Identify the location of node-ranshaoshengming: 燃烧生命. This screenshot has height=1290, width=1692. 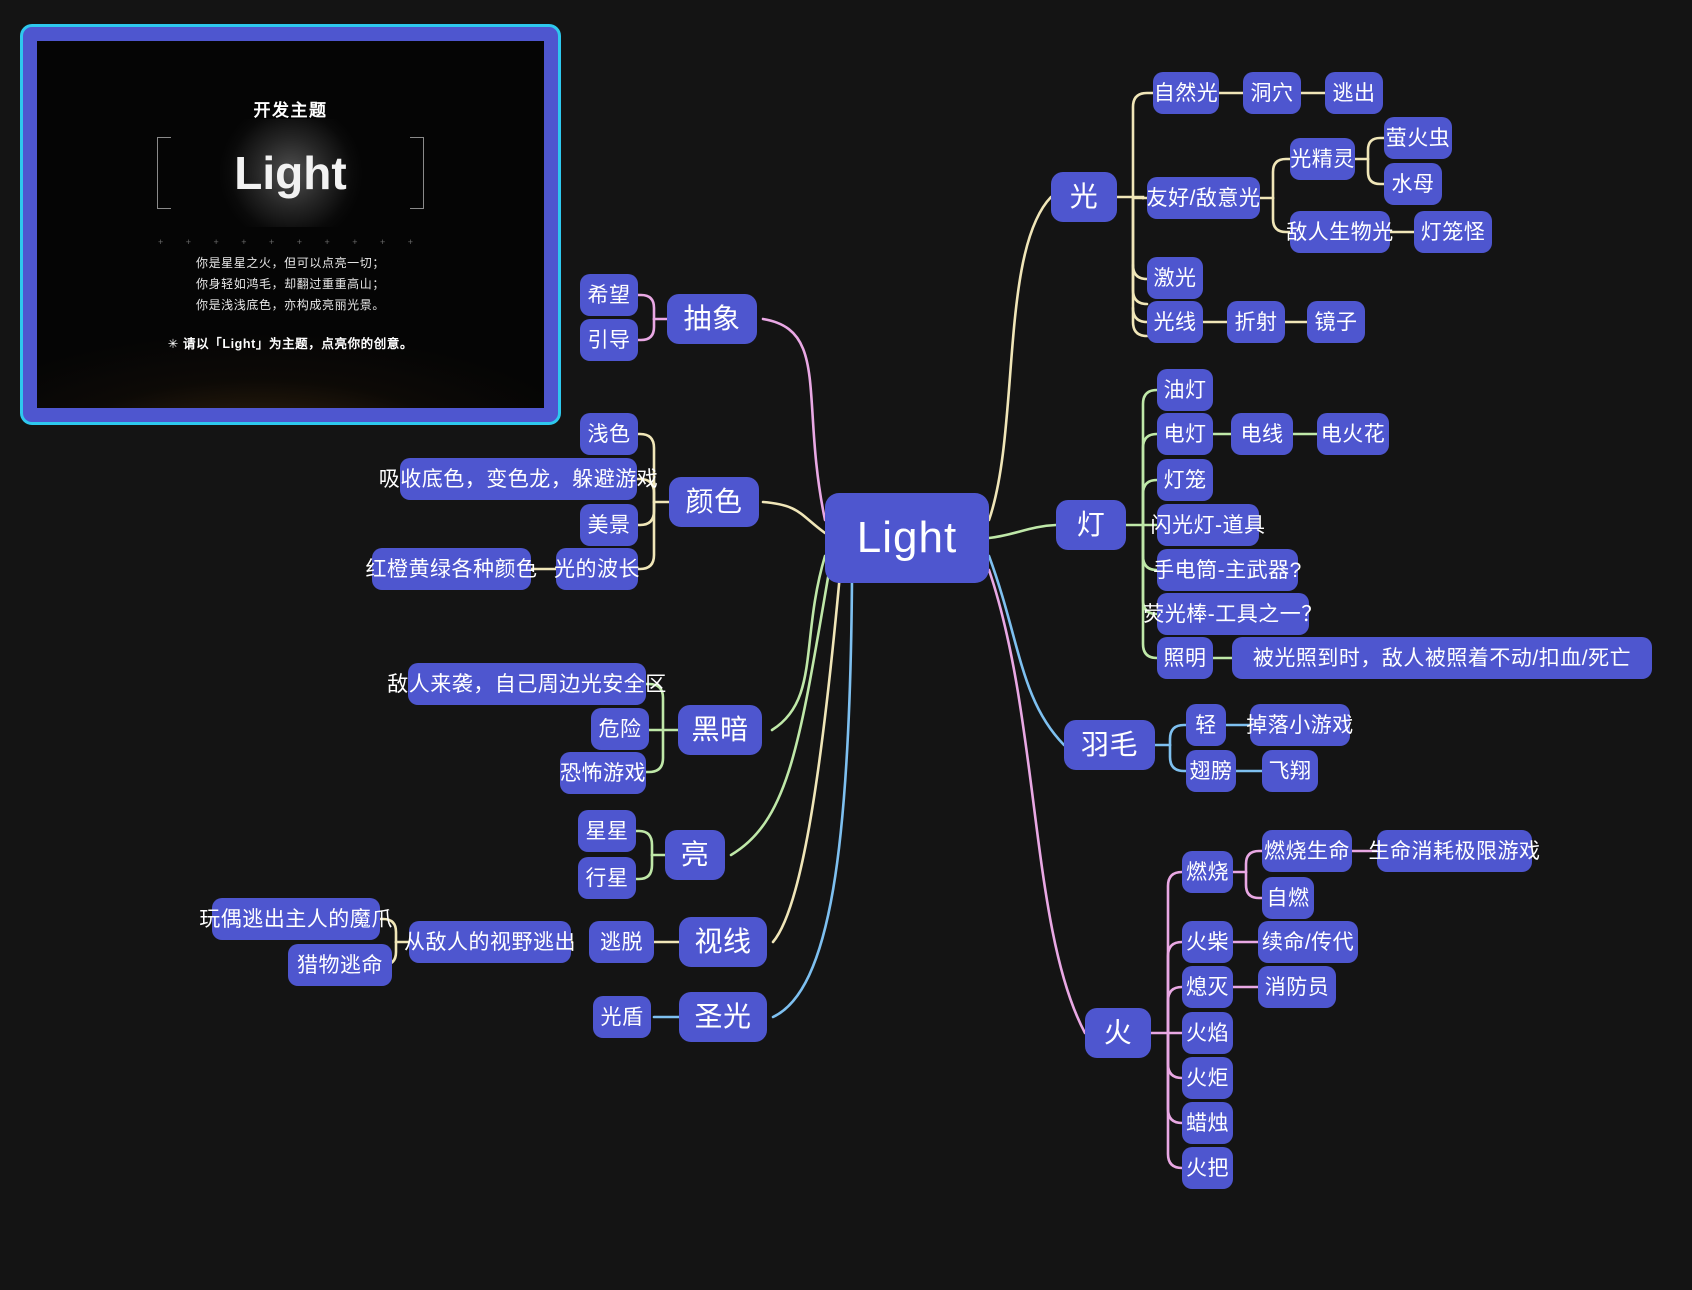
(1307, 851).